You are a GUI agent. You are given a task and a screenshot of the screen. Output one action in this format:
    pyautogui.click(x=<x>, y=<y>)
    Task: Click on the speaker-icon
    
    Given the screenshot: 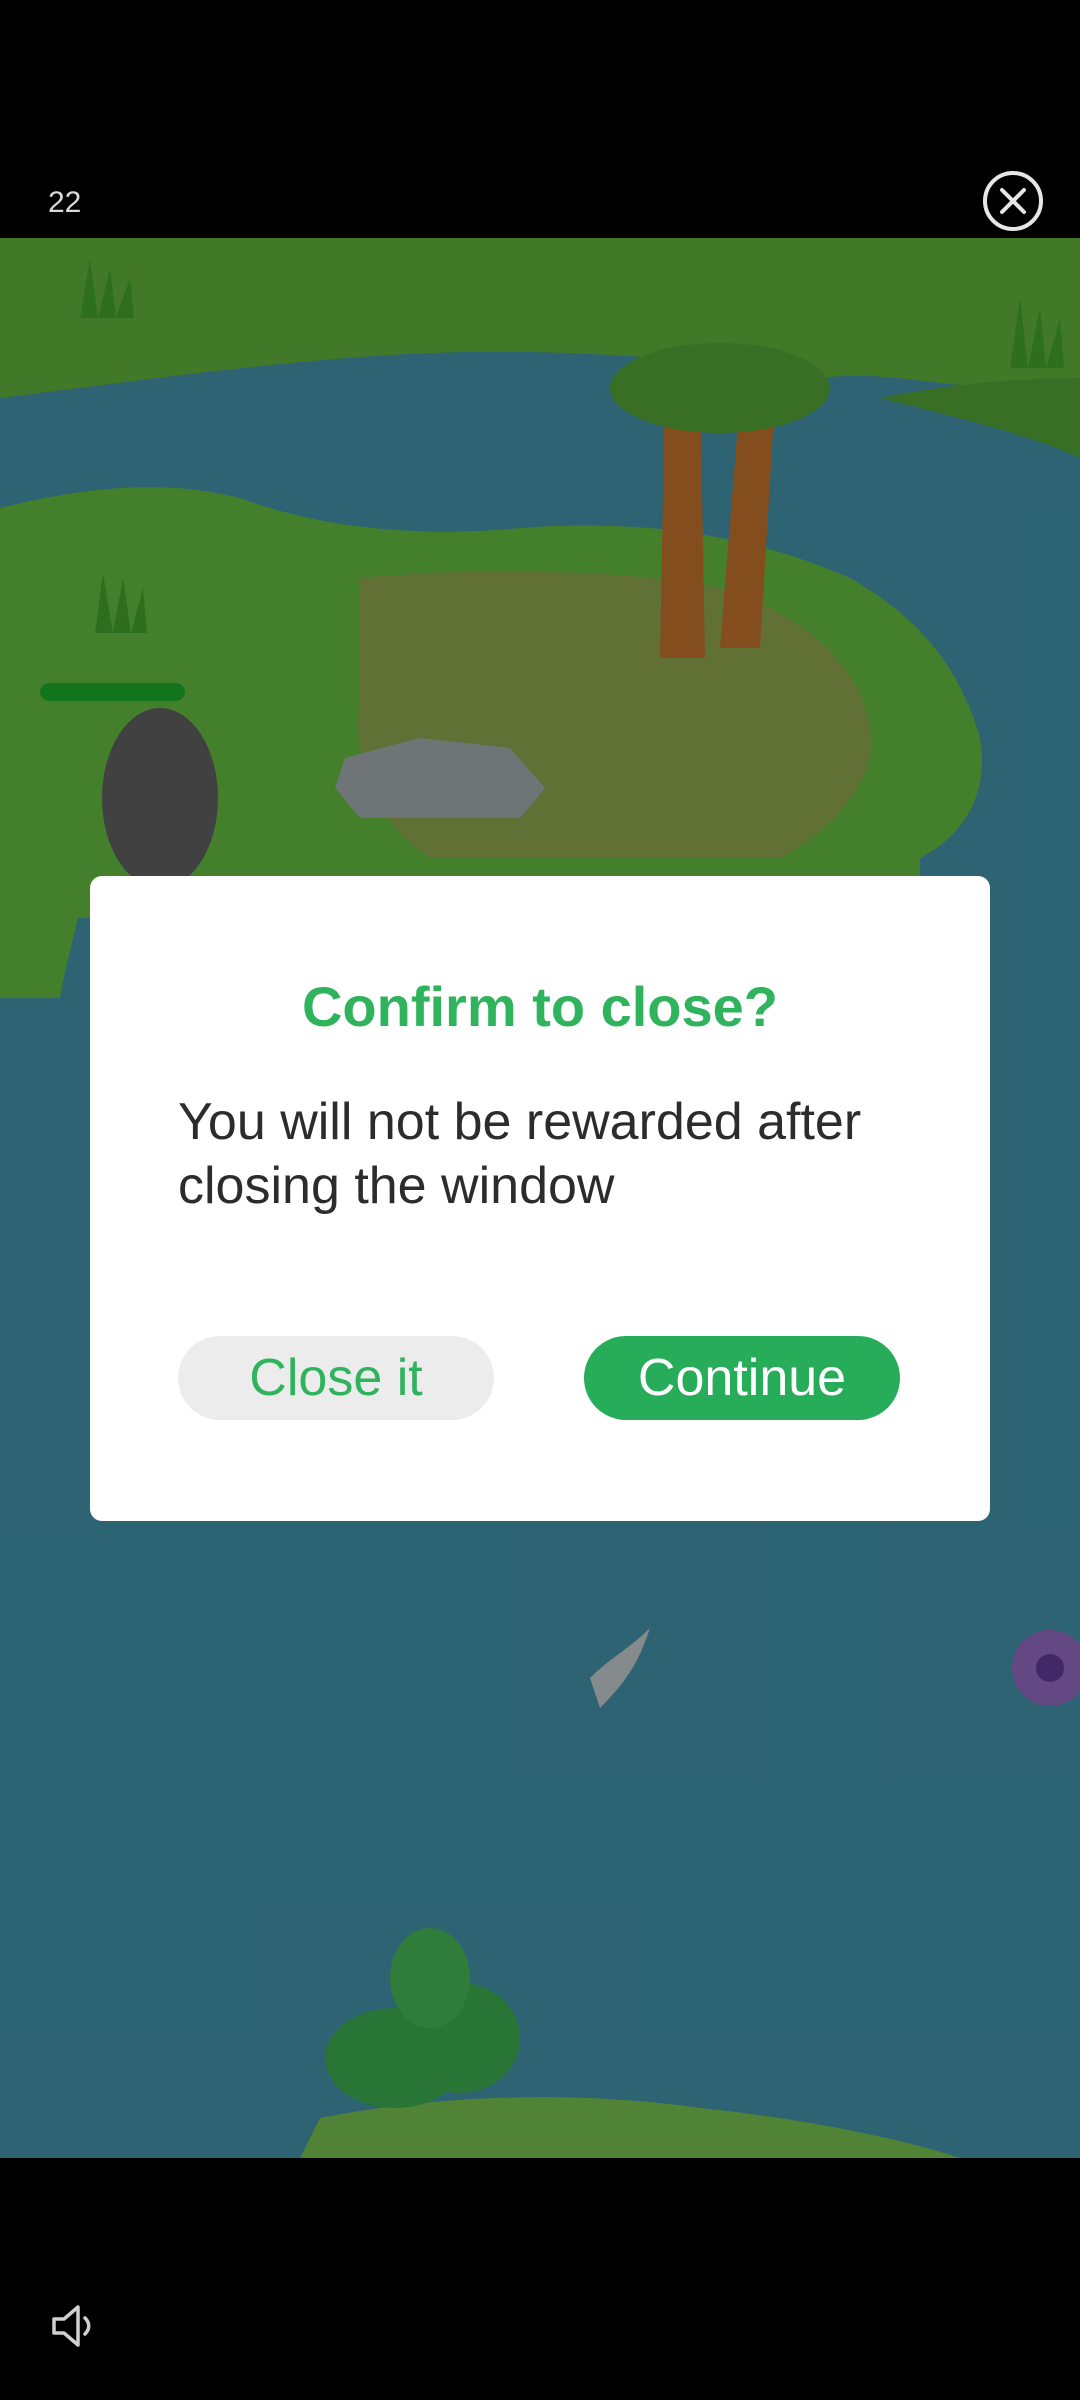 What is the action you would take?
    pyautogui.click(x=71, y=2326)
    